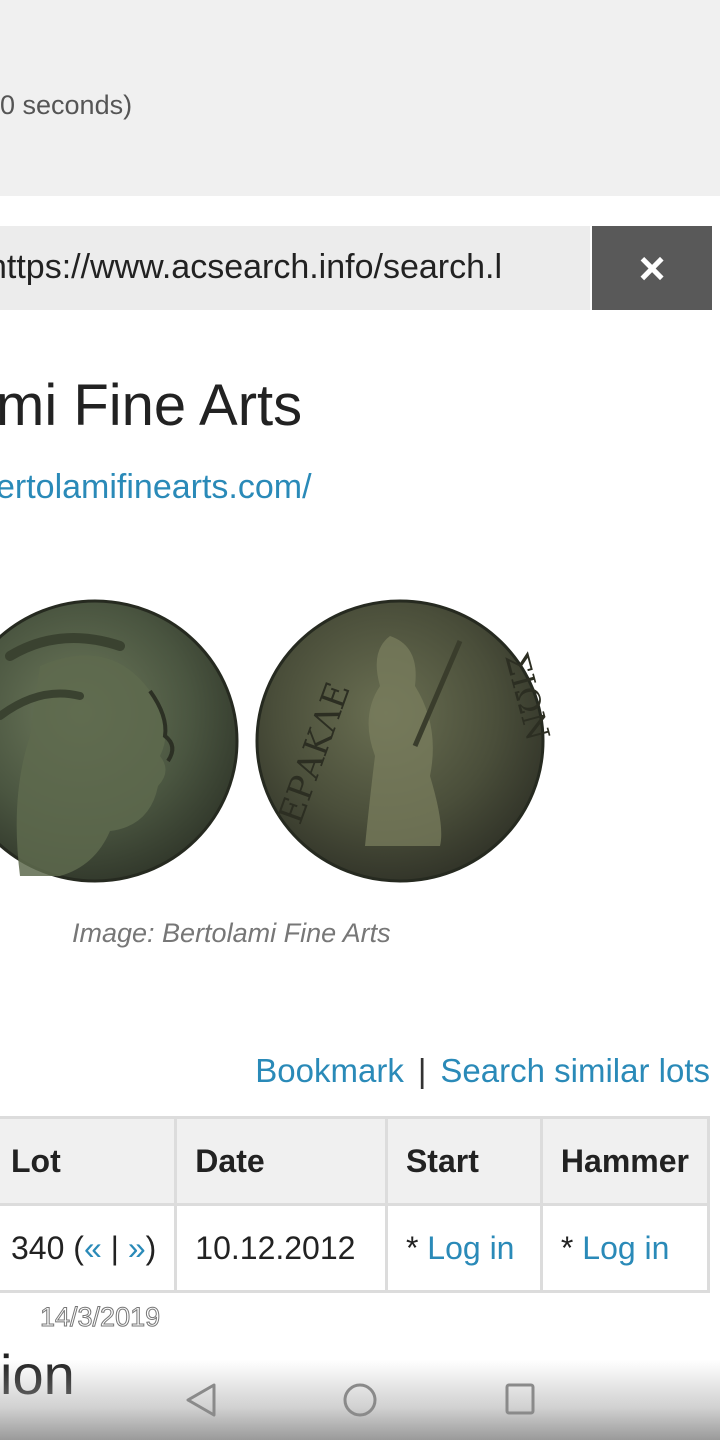  I want to click on lot-actions: Bookmark | Search similar lots, so click(482, 1071).